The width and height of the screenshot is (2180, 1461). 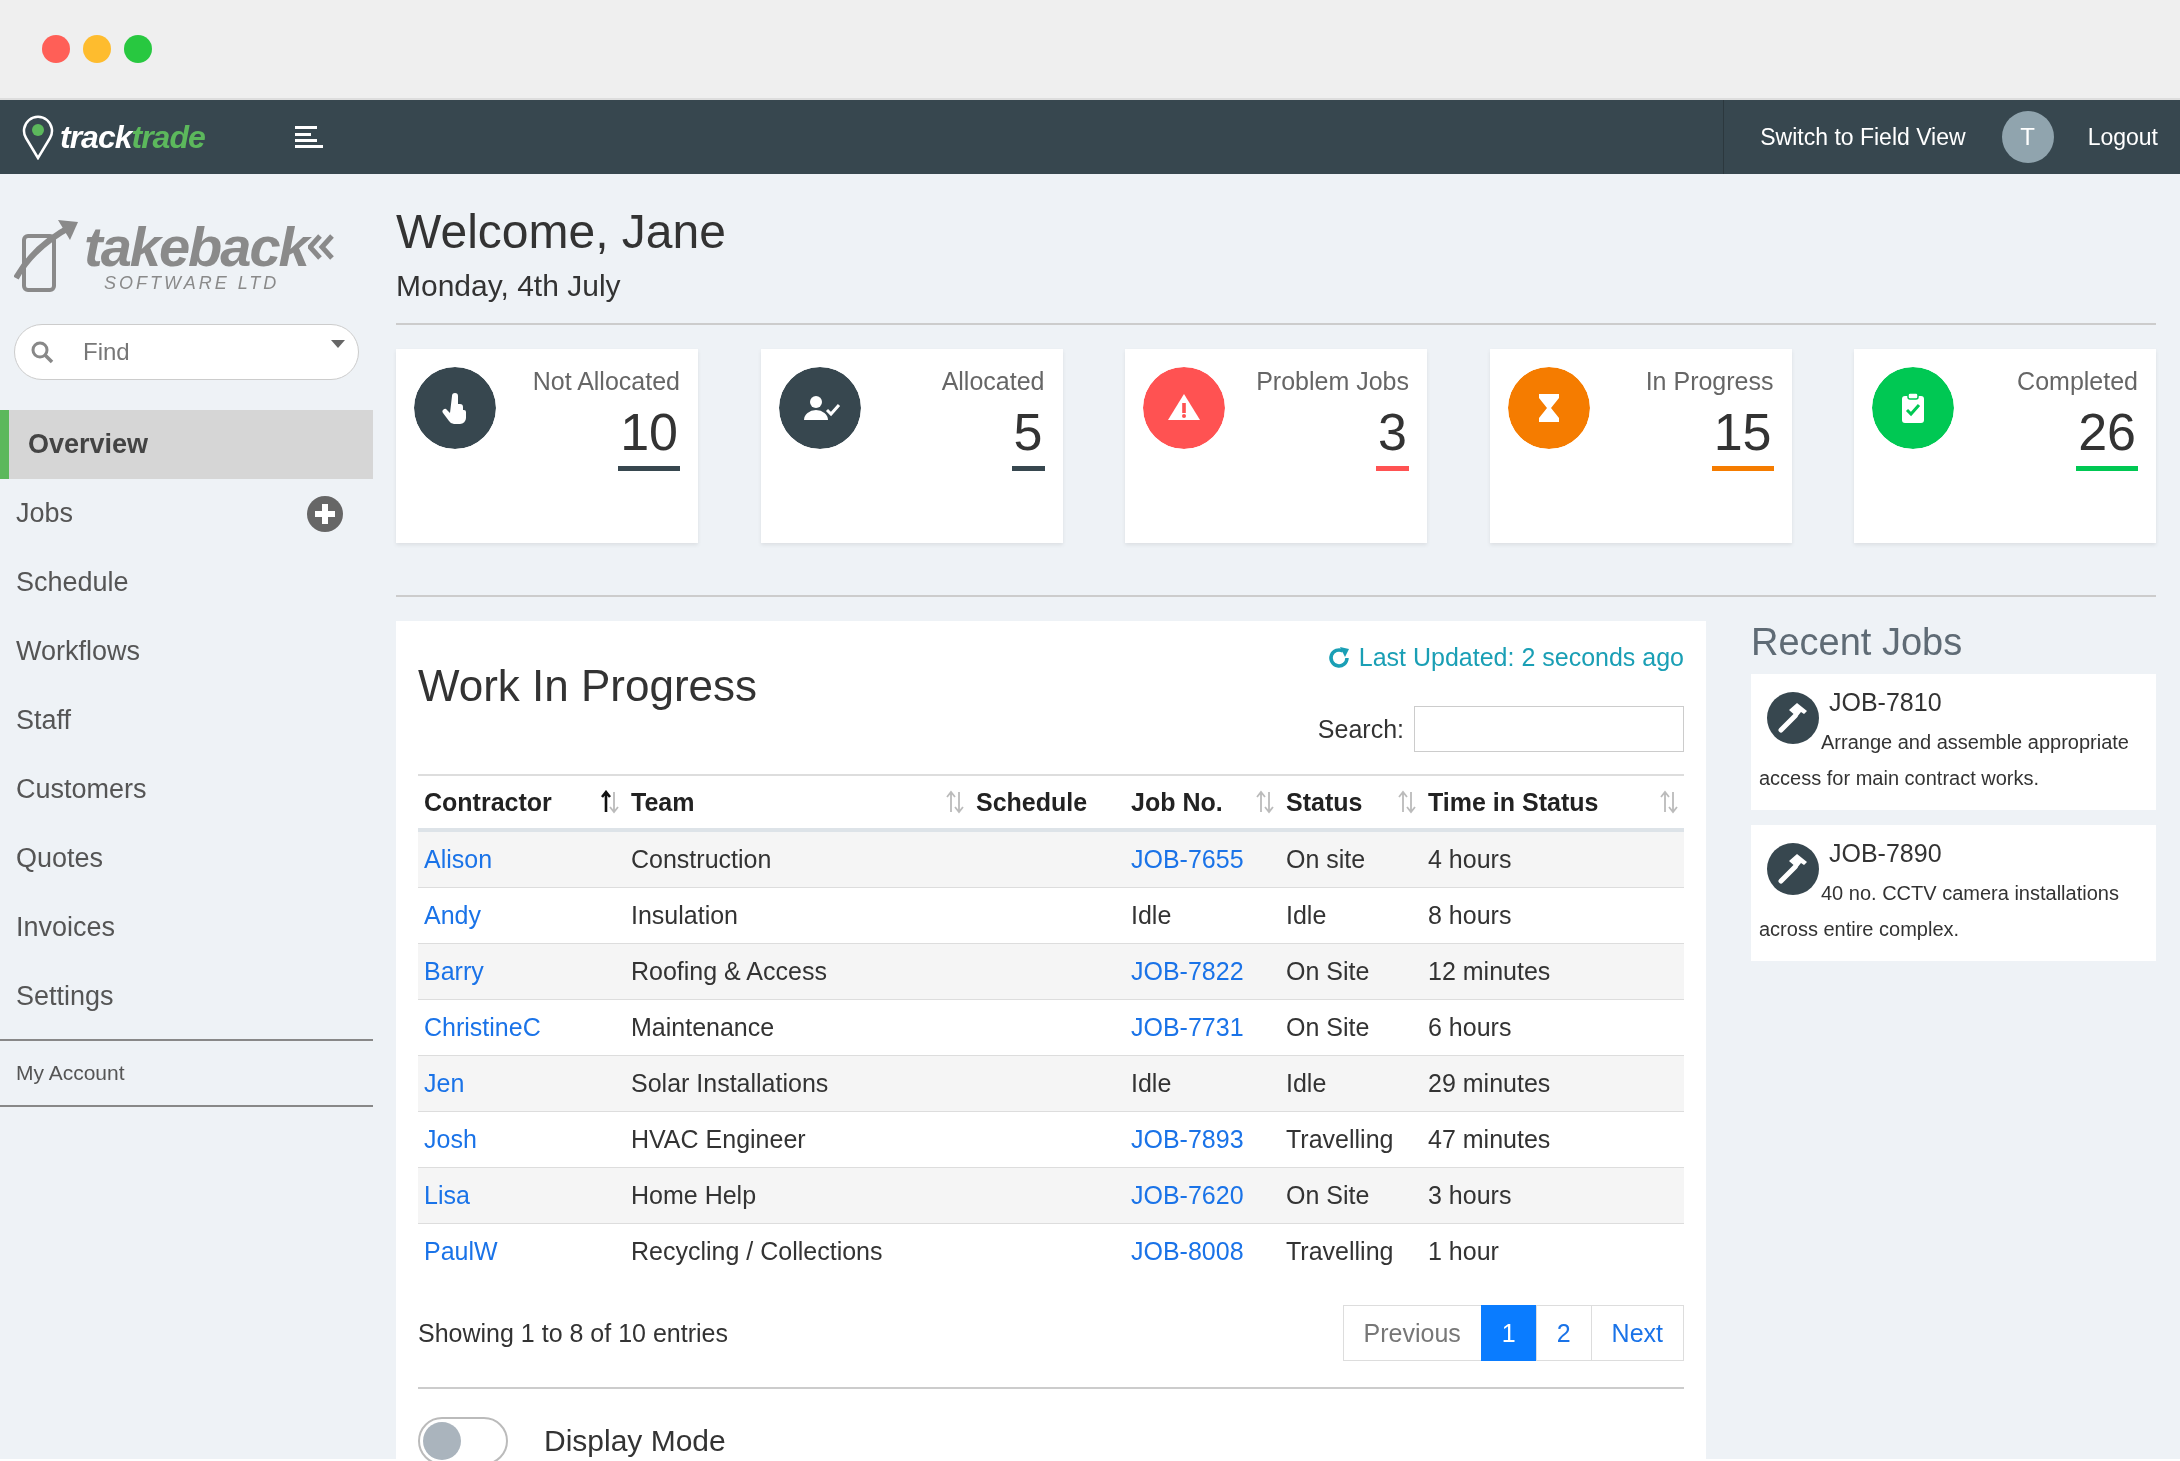 I want to click on column-header: Status, so click(x=1324, y=802).